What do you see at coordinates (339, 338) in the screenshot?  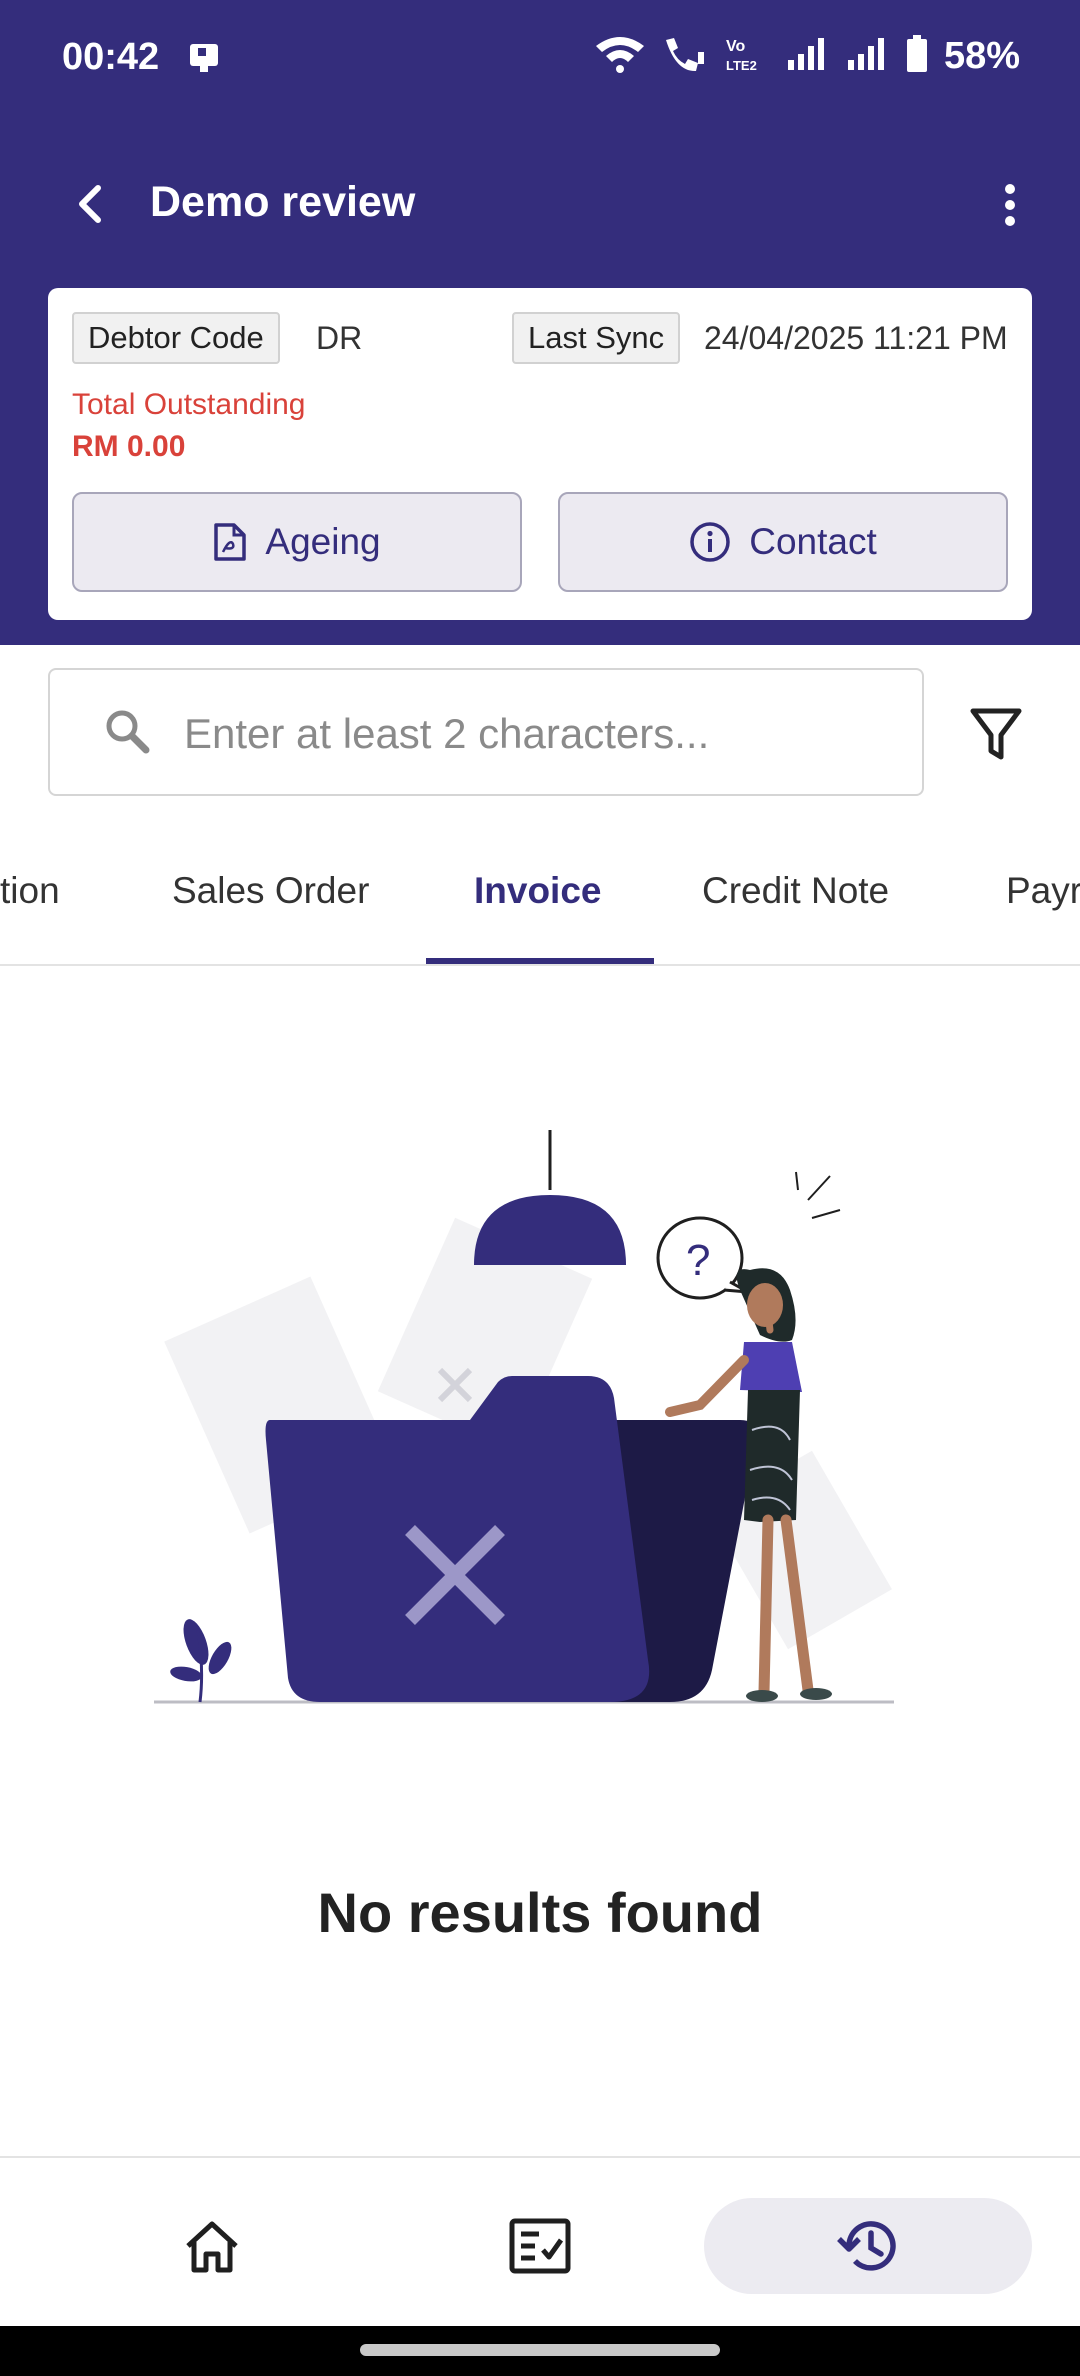 I see `debtor-code-value: DR` at bounding box center [339, 338].